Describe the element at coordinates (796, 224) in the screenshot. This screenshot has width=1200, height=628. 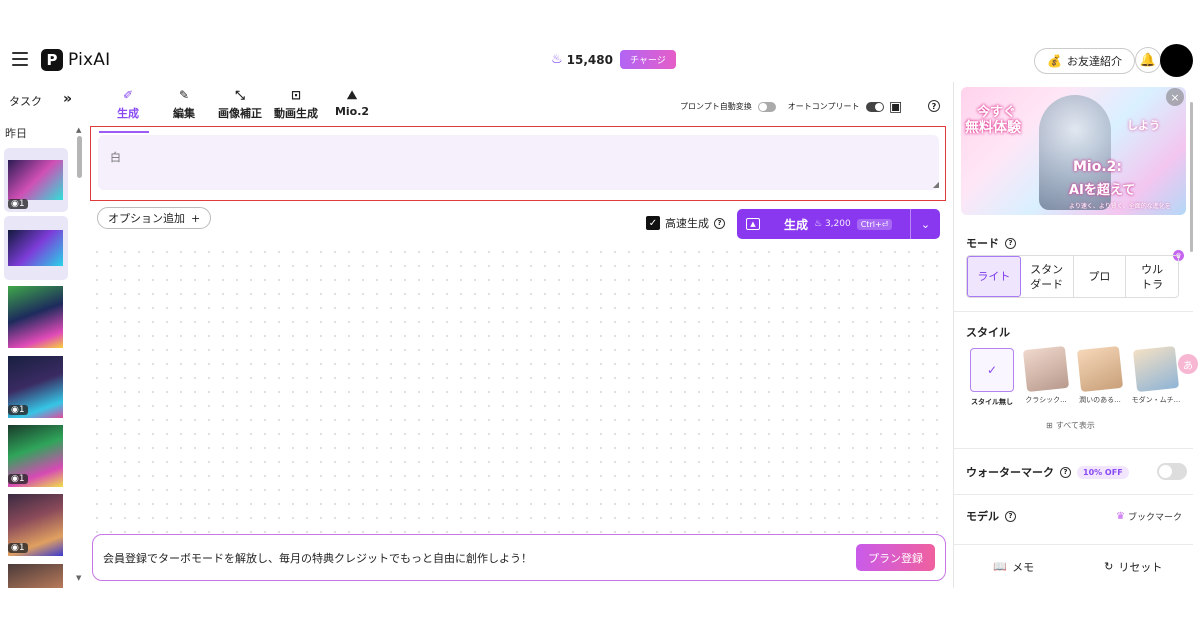
I see `generate-label: 生成` at that location.